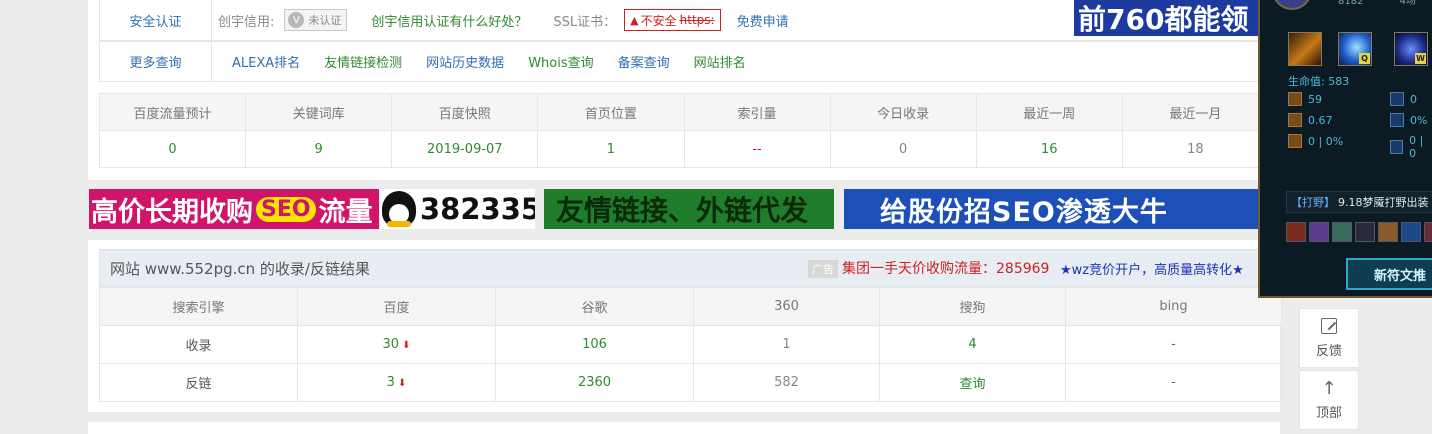 The height and width of the screenshot is (434, 1432). I want to click on ad1-text-post: 流量, so click(345, 212).